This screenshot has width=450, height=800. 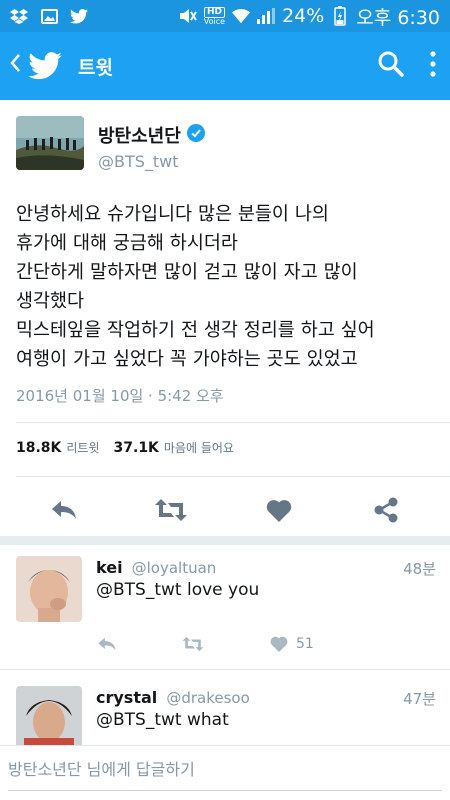 What do you see at coordinates (19, 16) in the screenshot?
I see `dropbox-icon` at bounding box center [19, 16].